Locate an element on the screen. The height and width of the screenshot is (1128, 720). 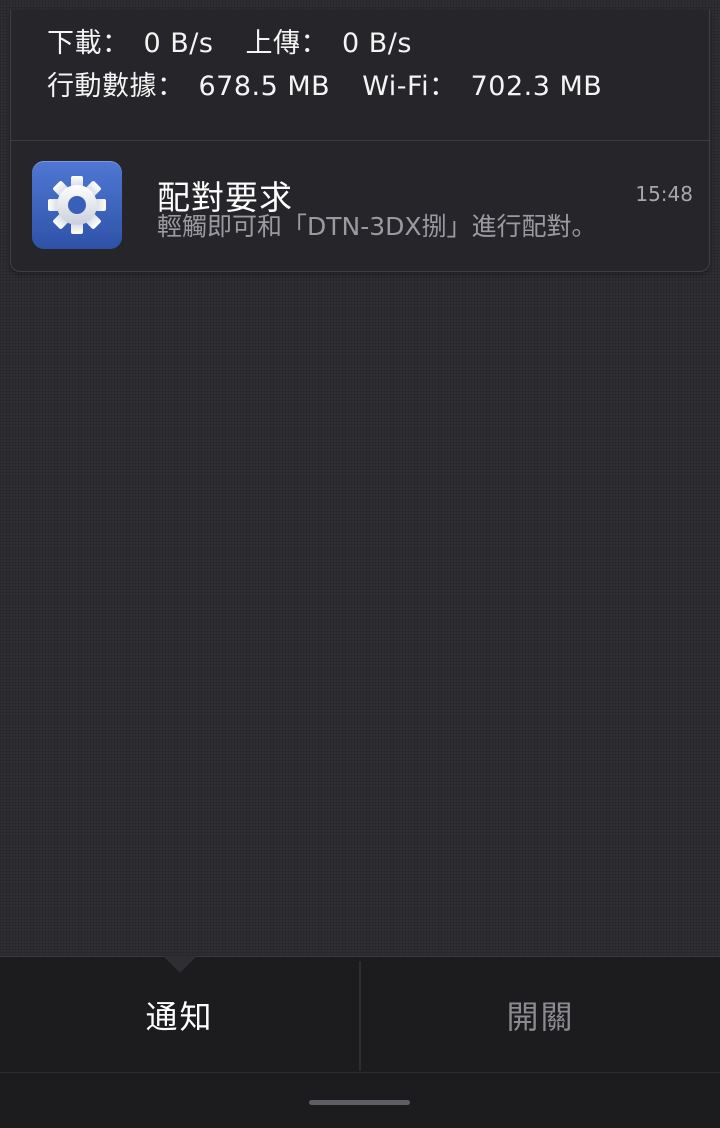
upload-label: 上傳： is located at coordinates (286, 43).